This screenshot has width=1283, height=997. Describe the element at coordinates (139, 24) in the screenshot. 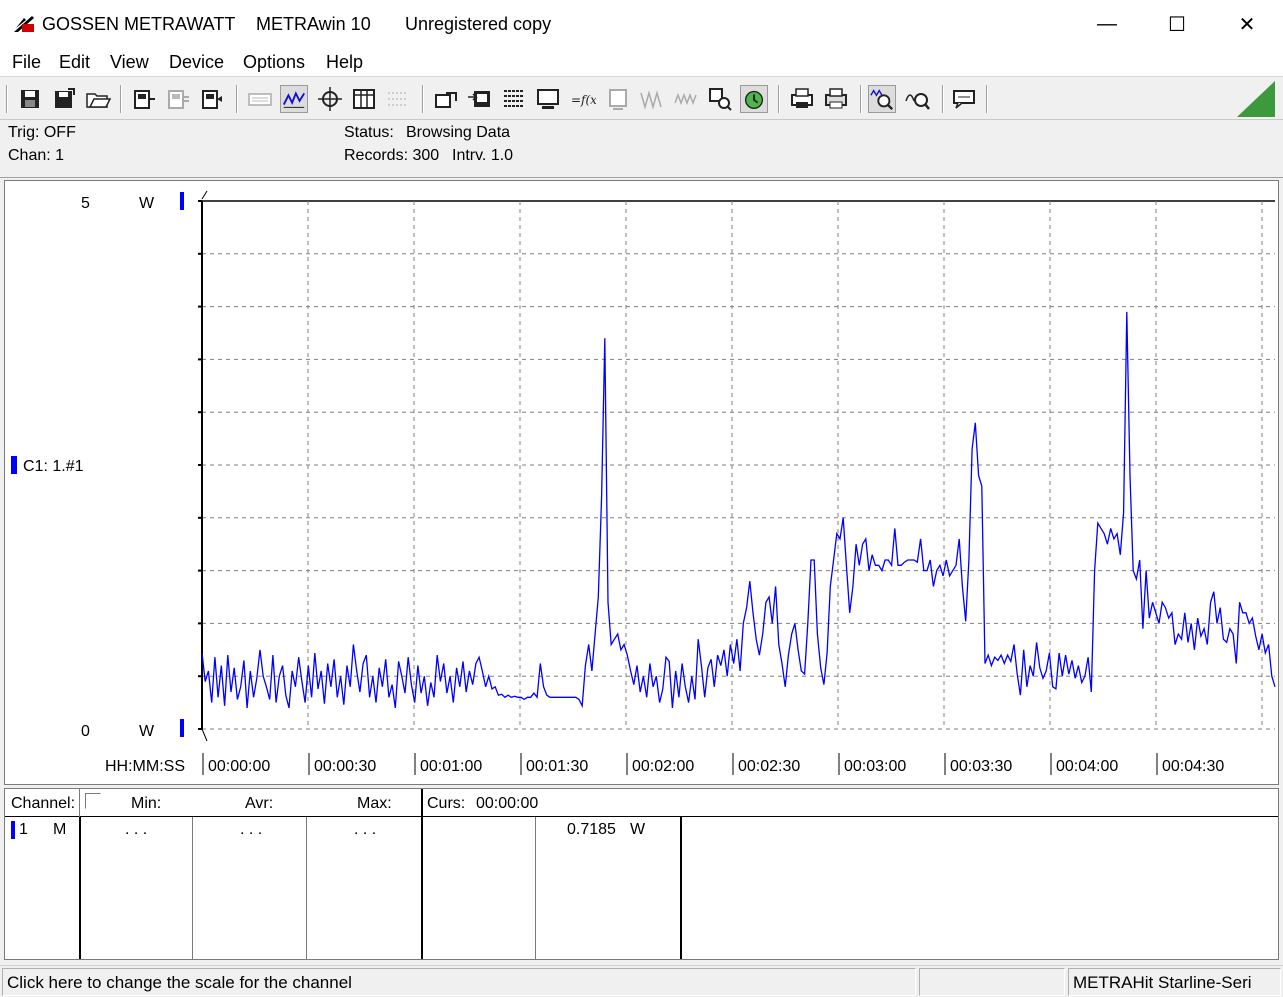

I see `brand-title: GOSSEN METRAWATT` at that location.